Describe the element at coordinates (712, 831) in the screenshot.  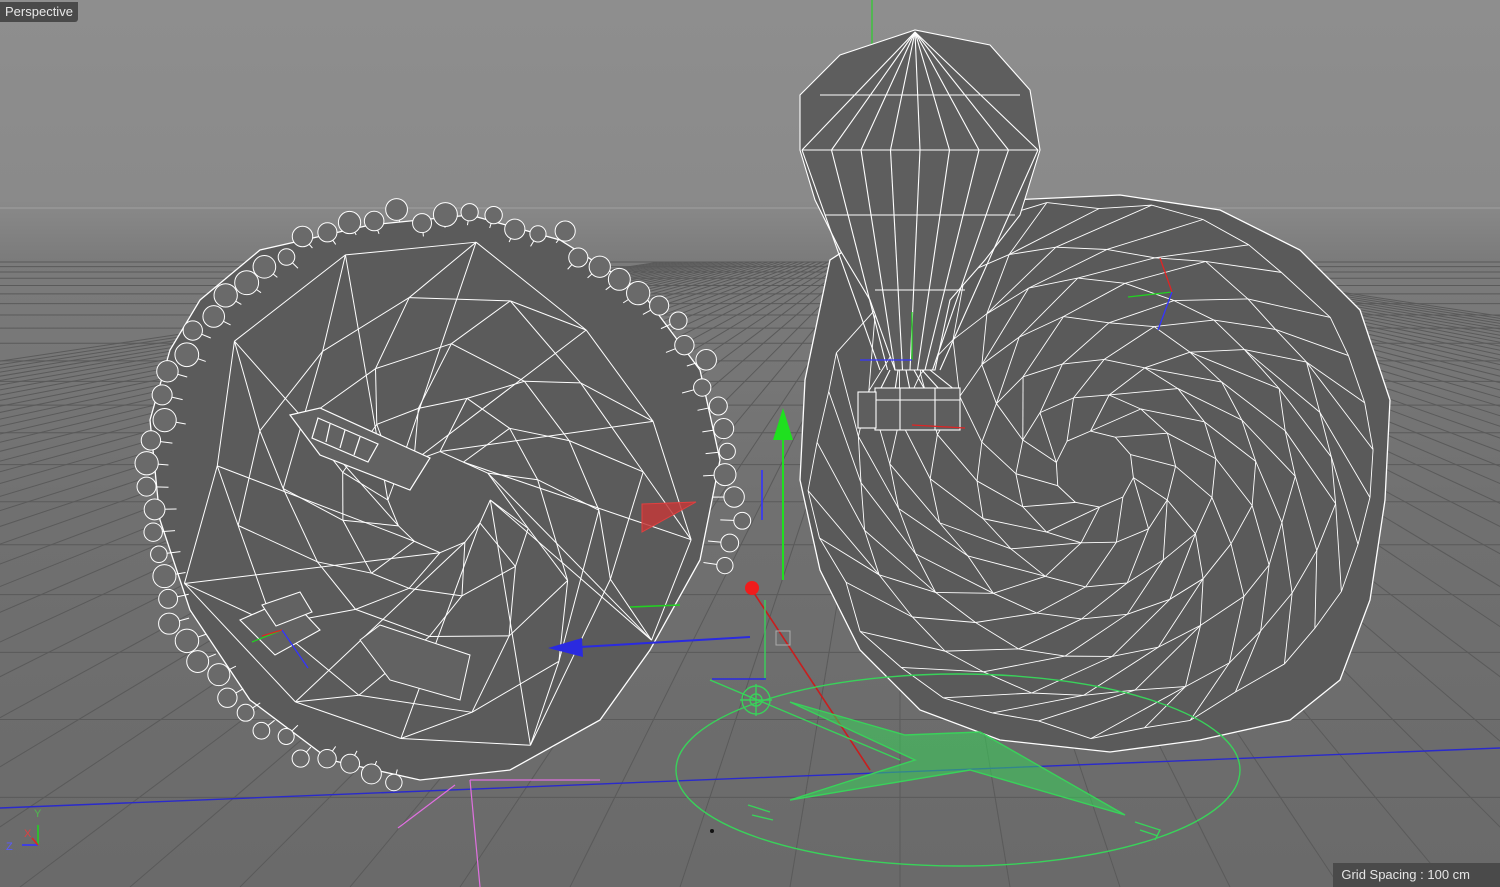
I see `scene-dot` at that location.